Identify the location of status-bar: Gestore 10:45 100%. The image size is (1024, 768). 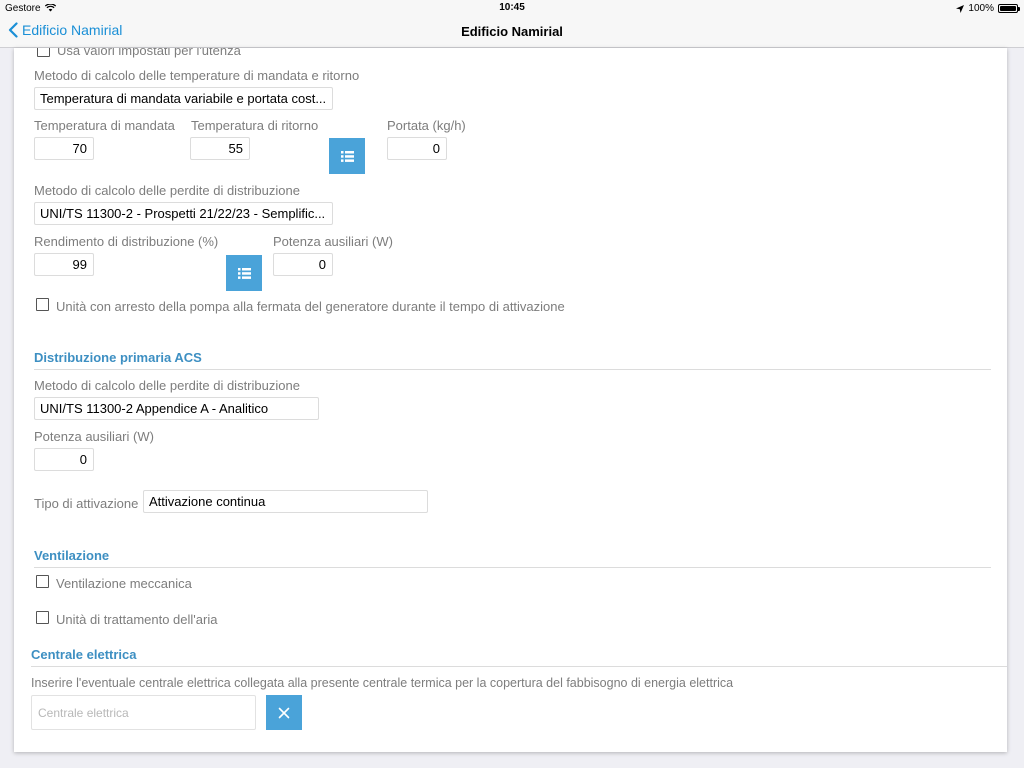
(512, 8).